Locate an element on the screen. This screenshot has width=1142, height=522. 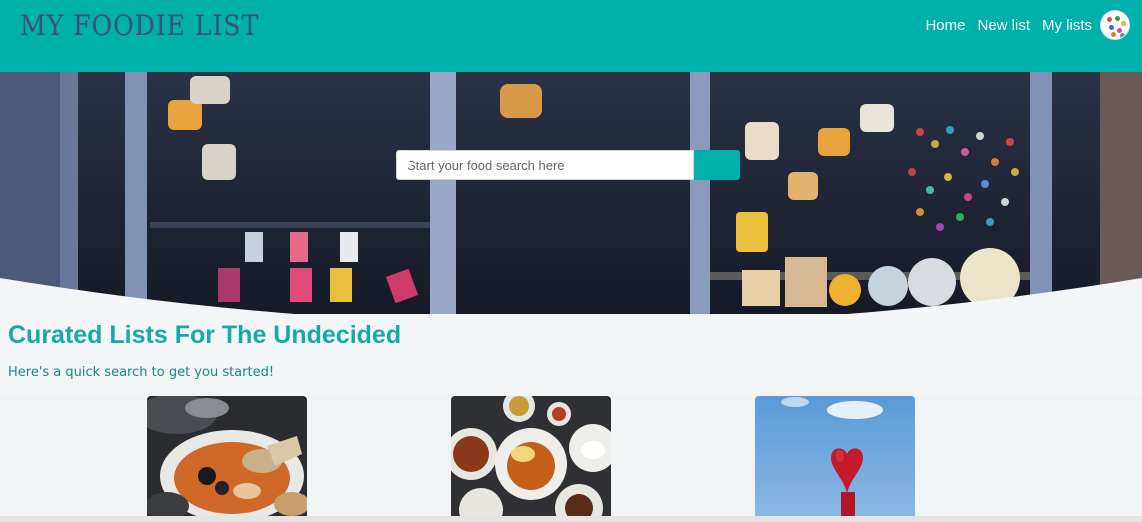
red-heart-sculpture-photo is located at coordinates (835, 457).